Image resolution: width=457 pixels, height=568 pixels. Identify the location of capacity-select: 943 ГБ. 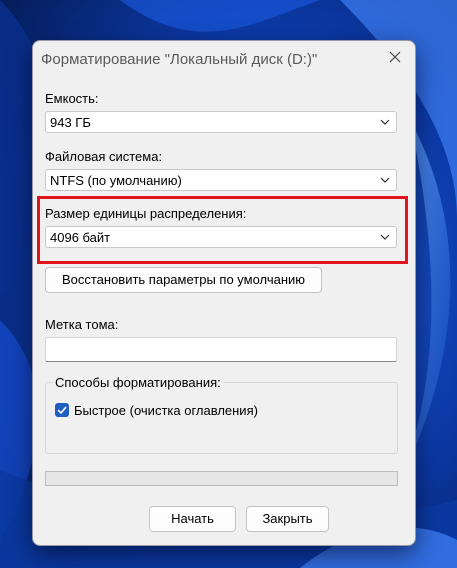
(221, 122).